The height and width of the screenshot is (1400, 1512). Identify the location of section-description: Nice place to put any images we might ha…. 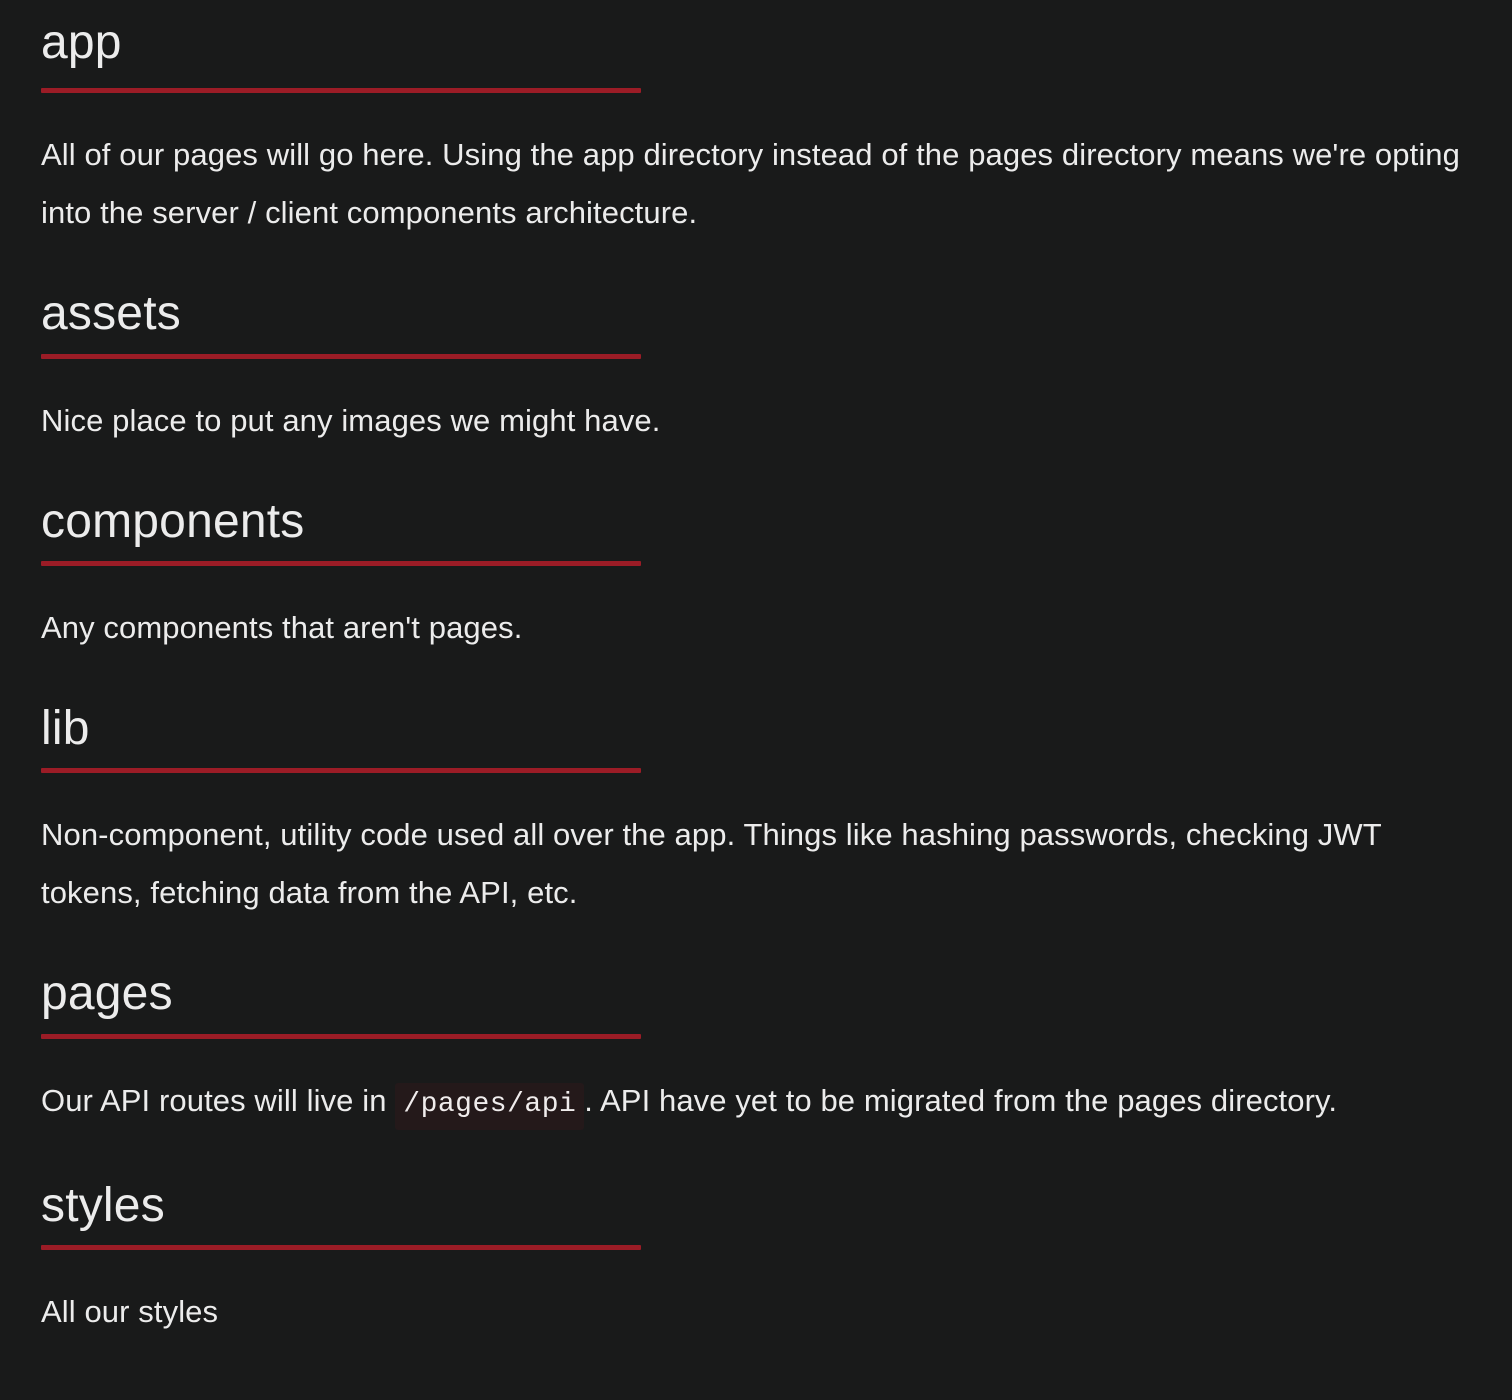
(351, 420).